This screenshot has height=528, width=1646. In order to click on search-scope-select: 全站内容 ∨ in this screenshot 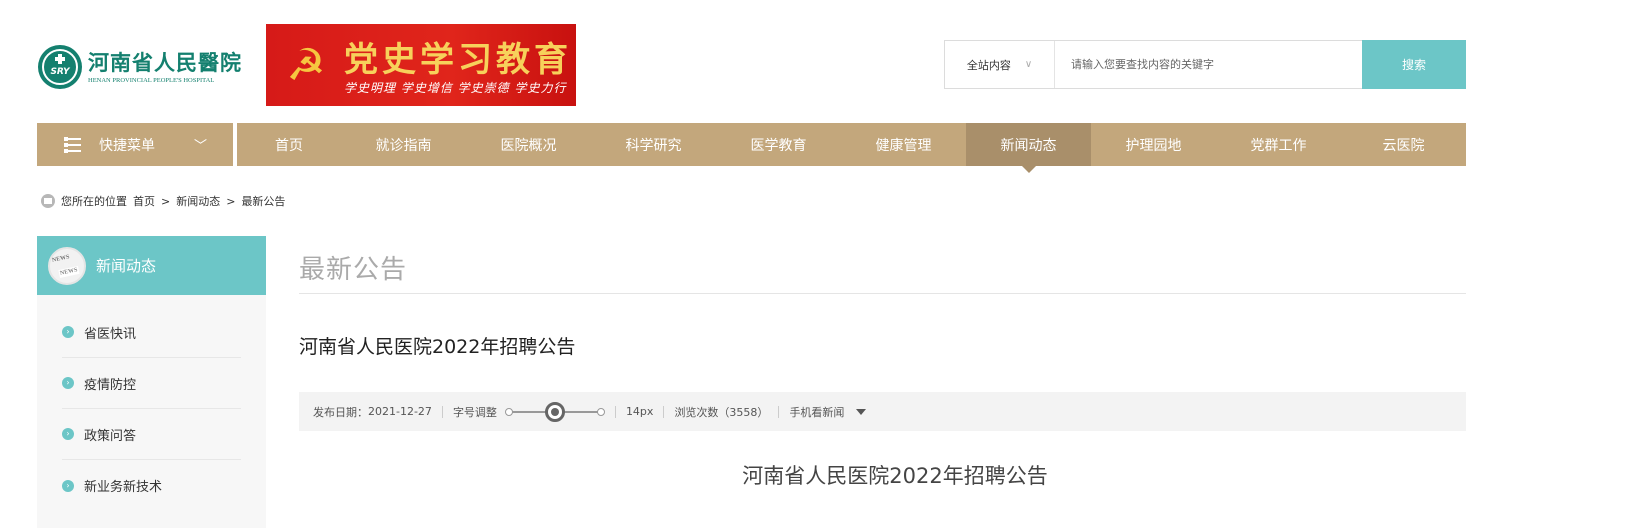, I will do `click(1000, 64)`.